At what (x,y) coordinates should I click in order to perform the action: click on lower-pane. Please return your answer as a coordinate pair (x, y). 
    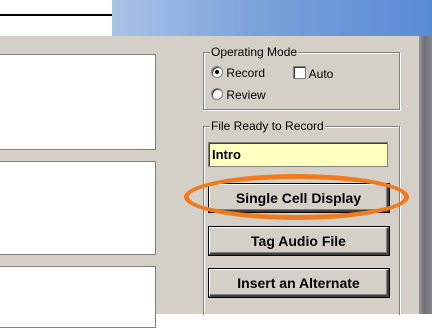
    Looking at the image, I should click on (78, 297).